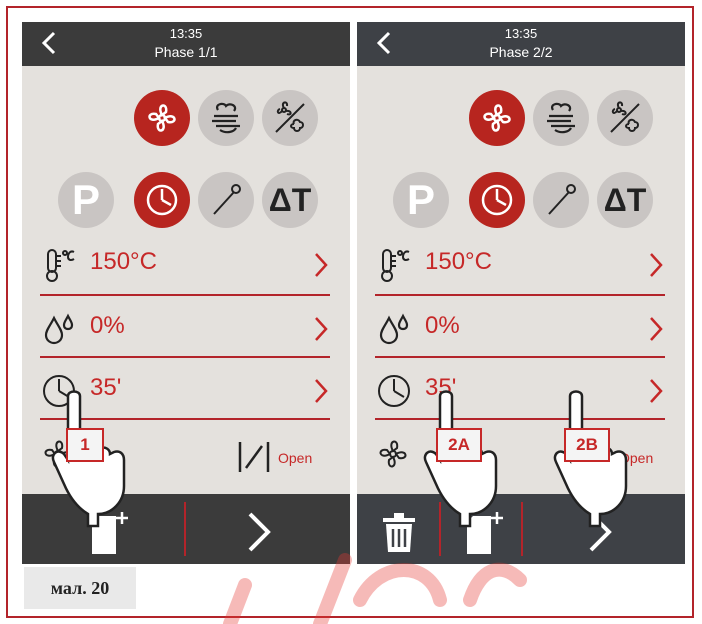 The image size is (702, 624). What do you see at coordinates (521, 52) in the screenshot?
I see `phase-label: Phase 2/2` at bounding box center [521, 52].